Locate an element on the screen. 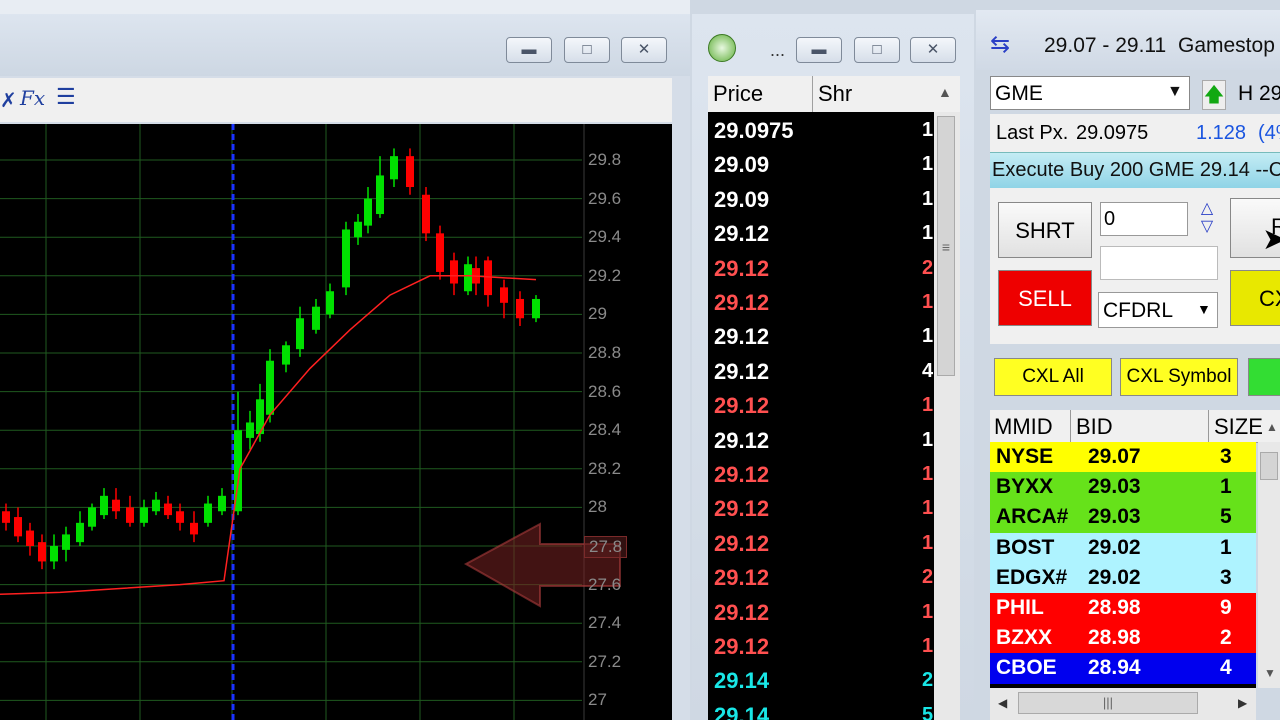 This screenshot has height=720, width=1280. bid-column-header: BID is located at coordinates (1094, 427).